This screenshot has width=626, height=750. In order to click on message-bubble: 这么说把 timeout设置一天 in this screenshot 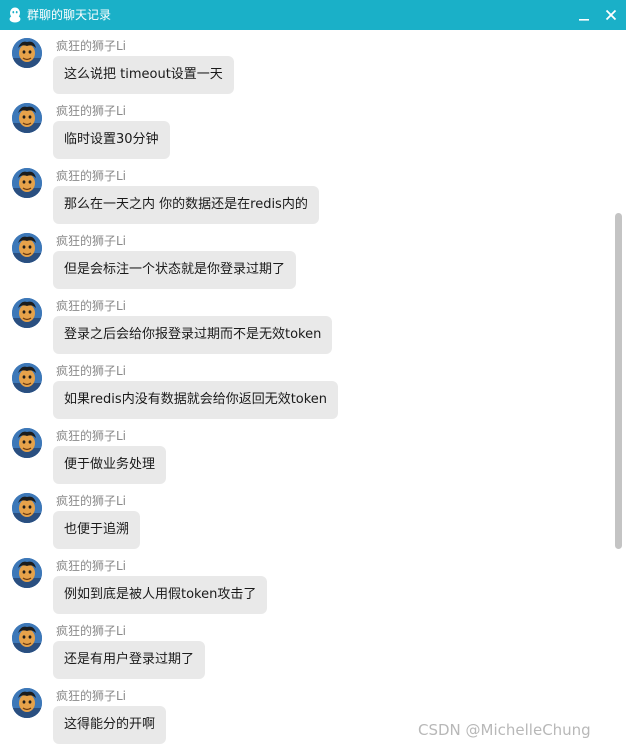, I will do `click(143, 75)`.